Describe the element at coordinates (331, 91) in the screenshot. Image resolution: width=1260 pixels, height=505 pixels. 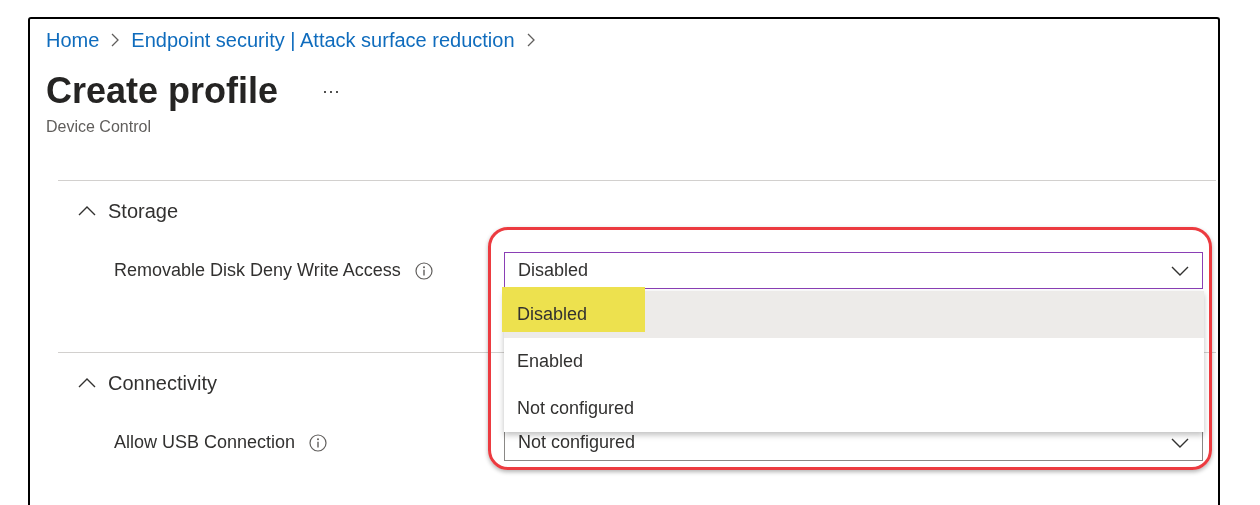
I see `more-button: ···` at that location.